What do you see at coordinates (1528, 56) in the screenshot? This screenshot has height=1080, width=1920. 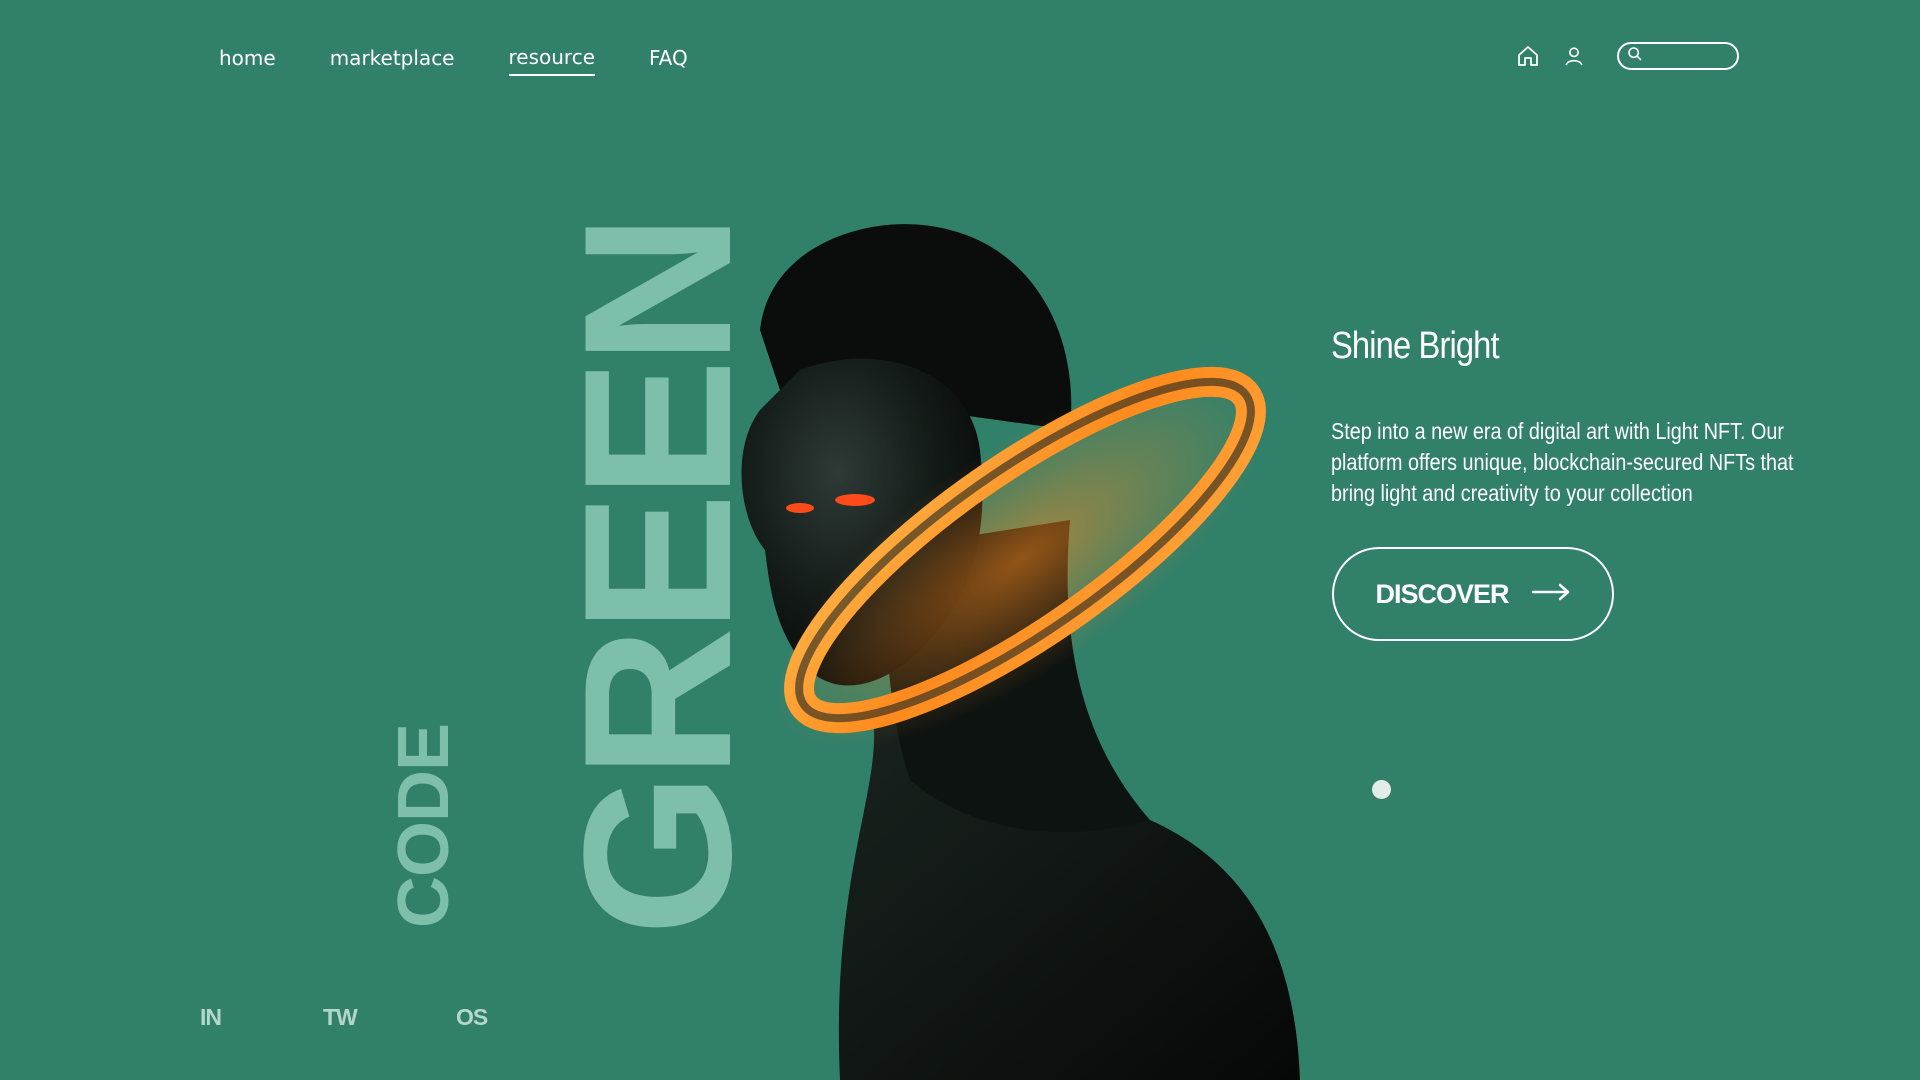 I see `home-icon` at bounding box center [1528, 56].